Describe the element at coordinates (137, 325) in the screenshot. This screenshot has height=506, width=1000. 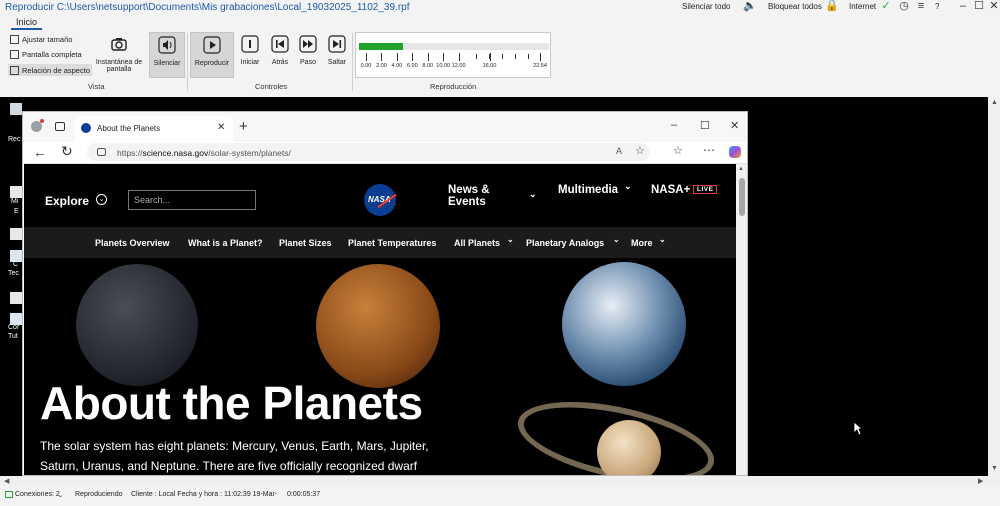
I see `mercury-image` at that location.